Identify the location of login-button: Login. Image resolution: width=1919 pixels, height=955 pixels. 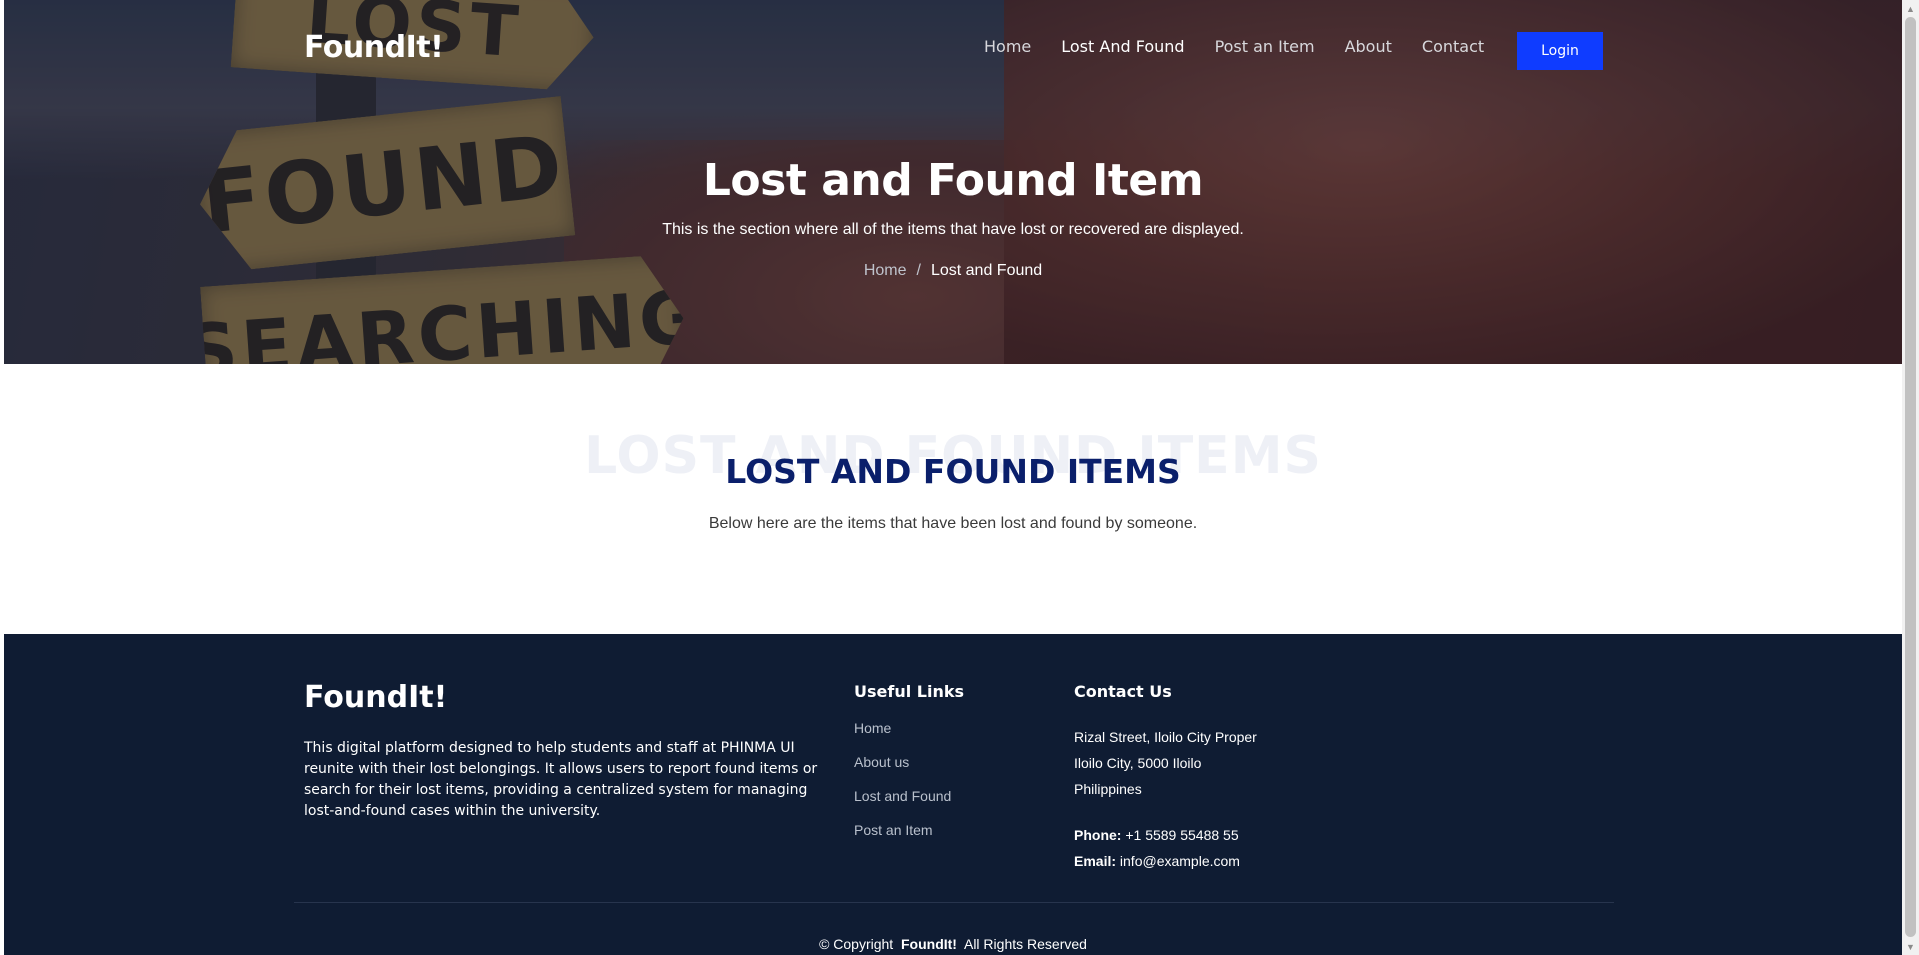
(1560, 51).